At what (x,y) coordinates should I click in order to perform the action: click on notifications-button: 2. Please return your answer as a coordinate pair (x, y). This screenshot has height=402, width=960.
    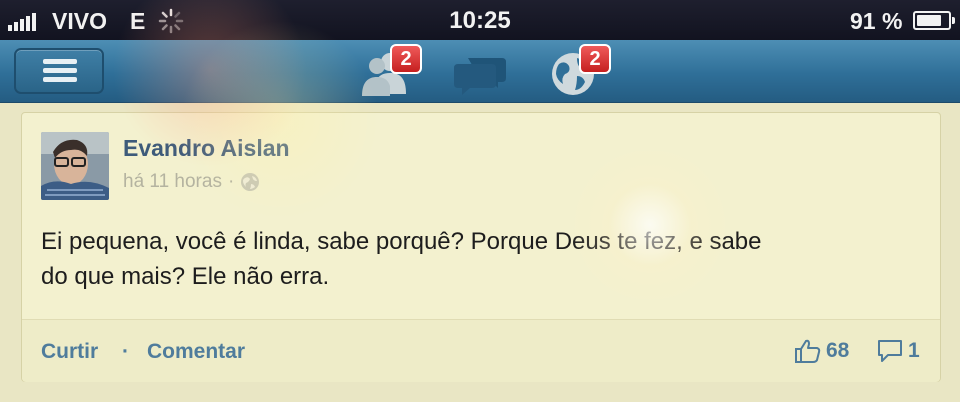
    Looking at the image, I should click on (579, 71).